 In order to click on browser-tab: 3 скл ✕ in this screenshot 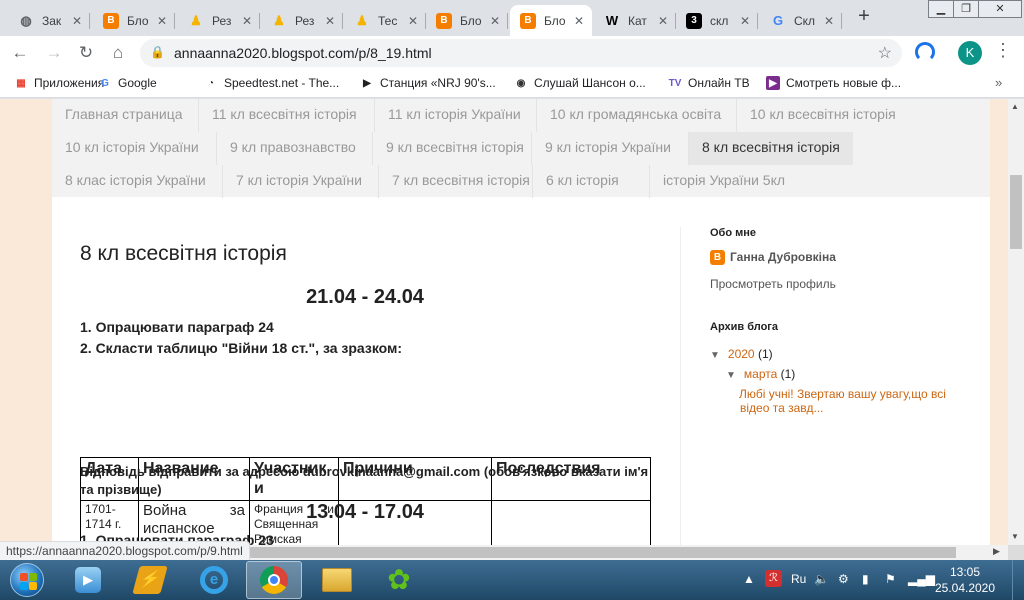, I will do `click(717, 20)`.